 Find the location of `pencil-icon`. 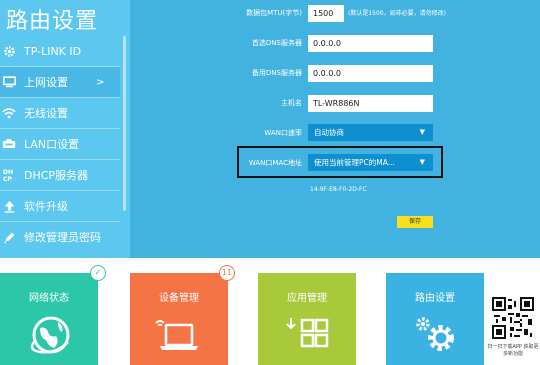

pencil-icon is located at coordinates (9, 237).